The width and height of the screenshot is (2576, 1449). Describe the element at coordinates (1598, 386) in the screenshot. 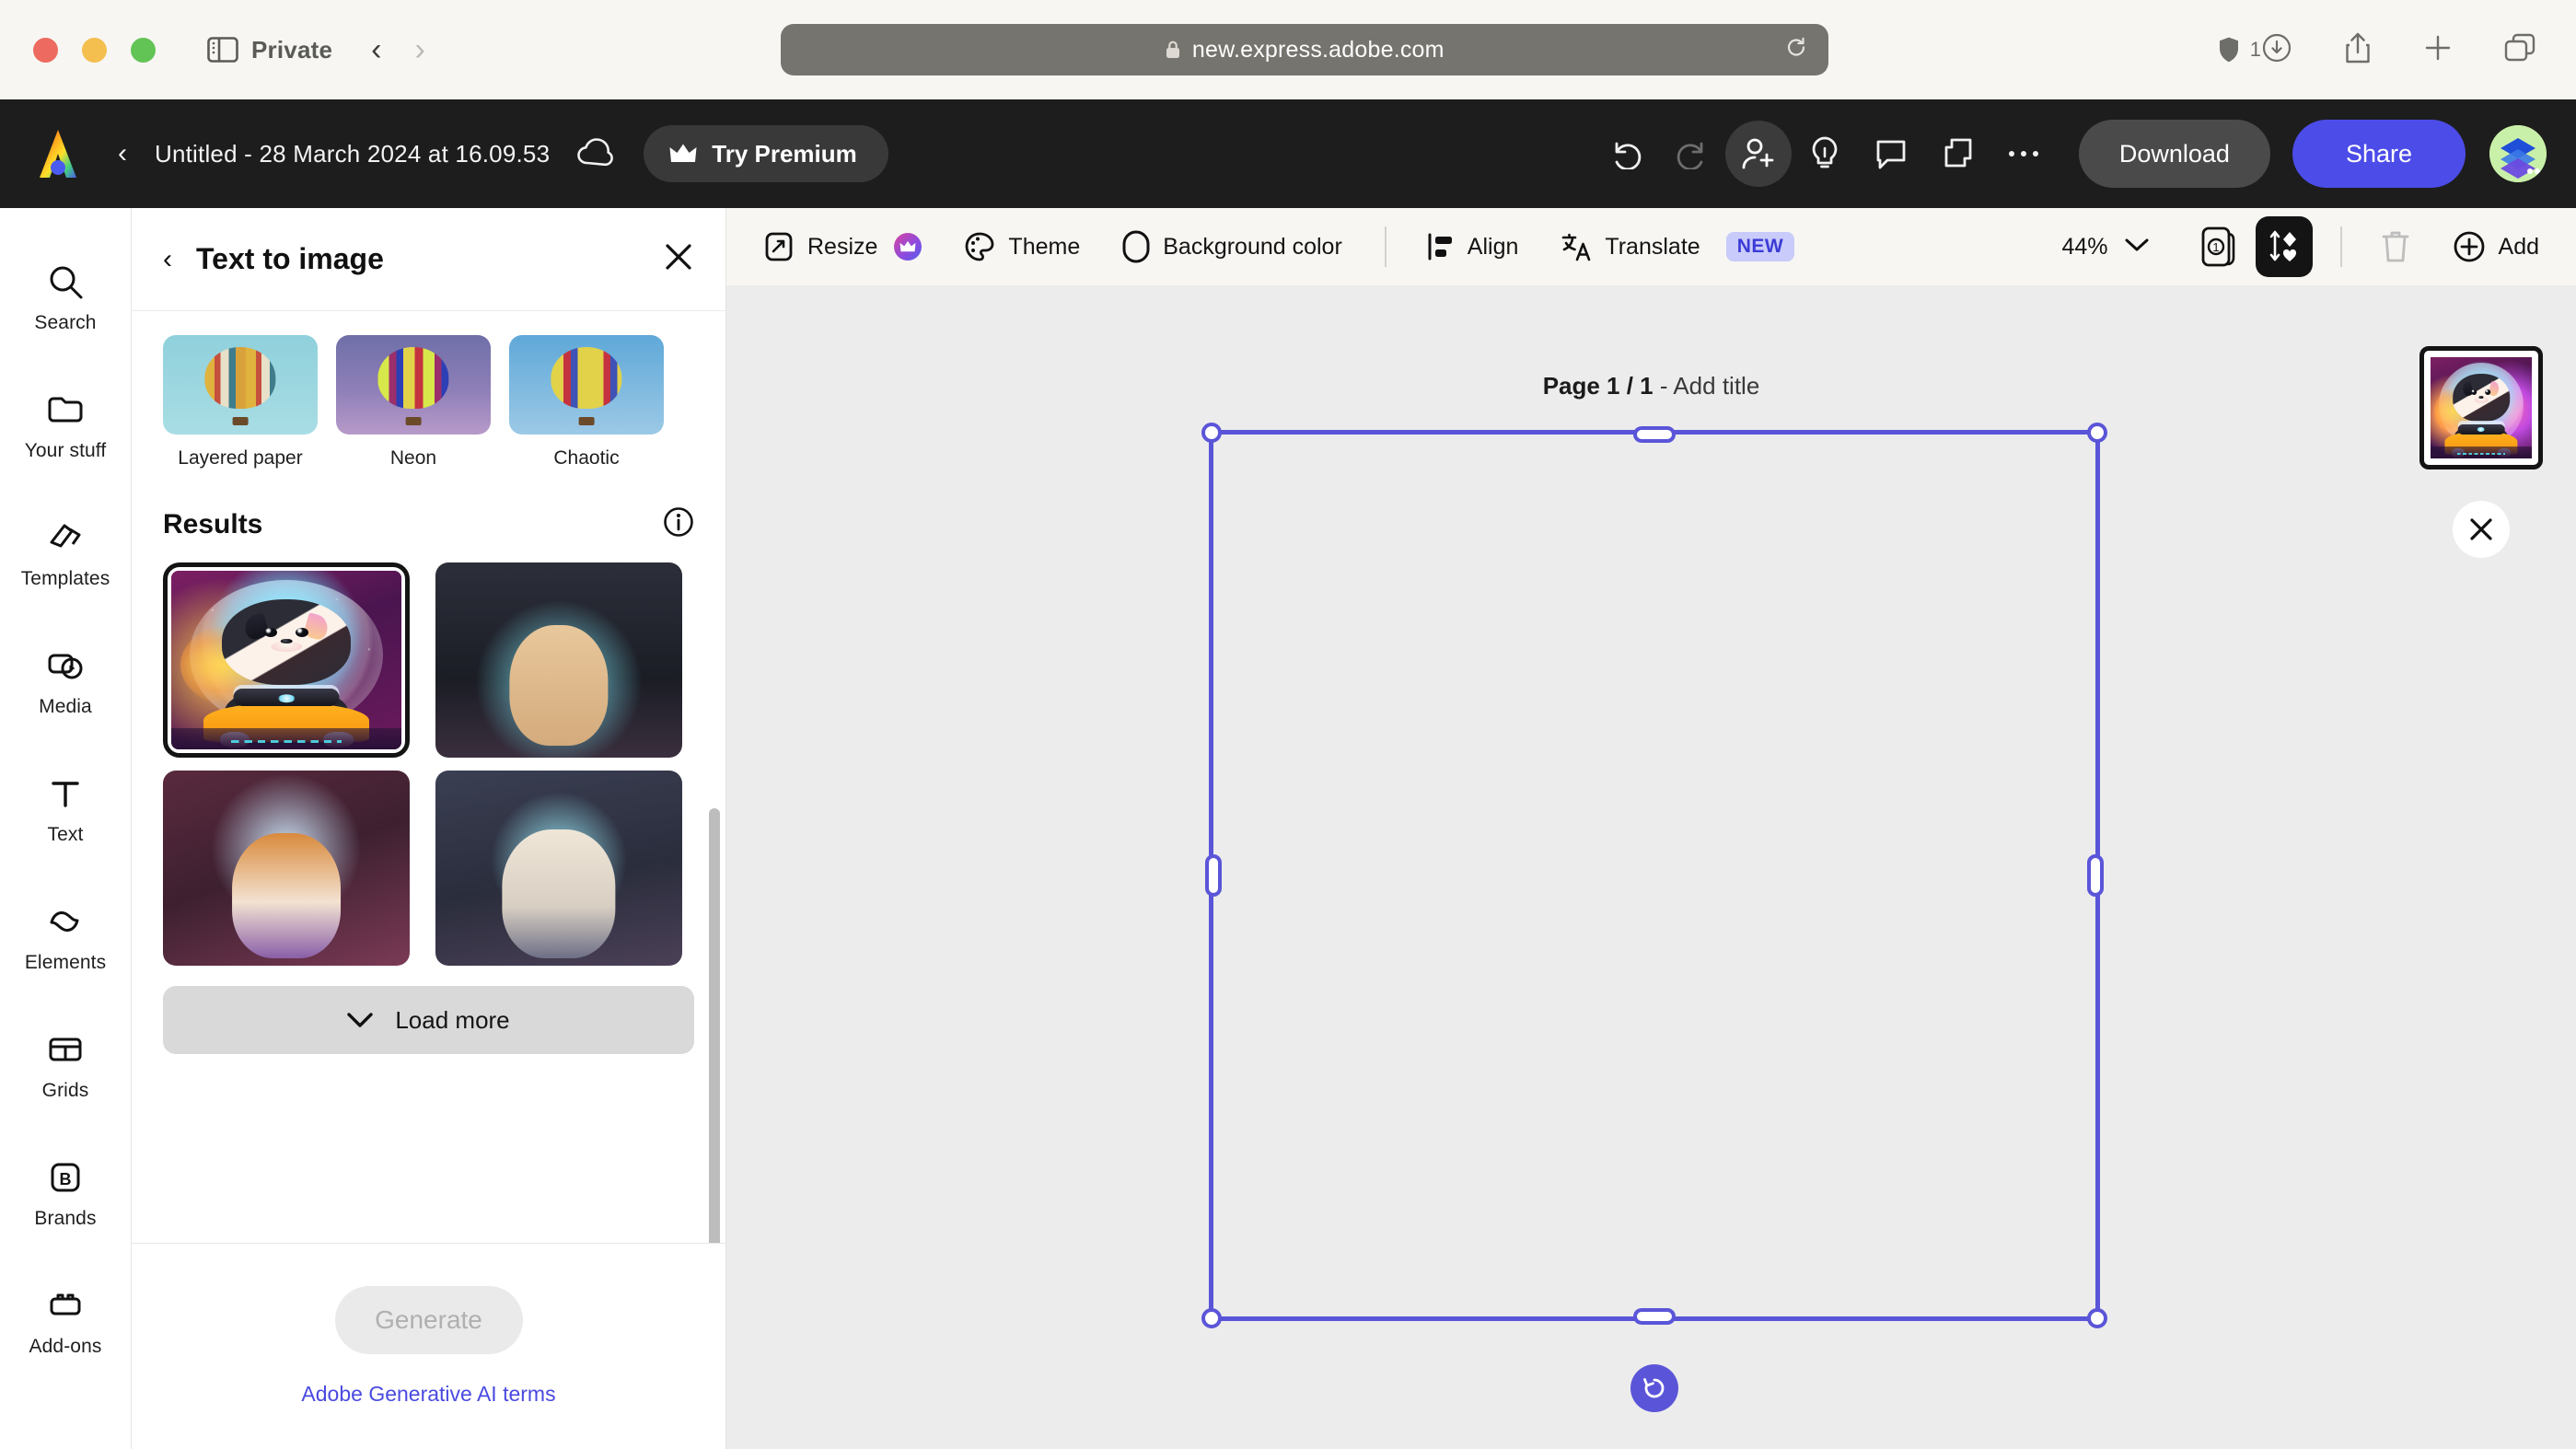

I see `page-indicator: Page 1 / 1` at that location.